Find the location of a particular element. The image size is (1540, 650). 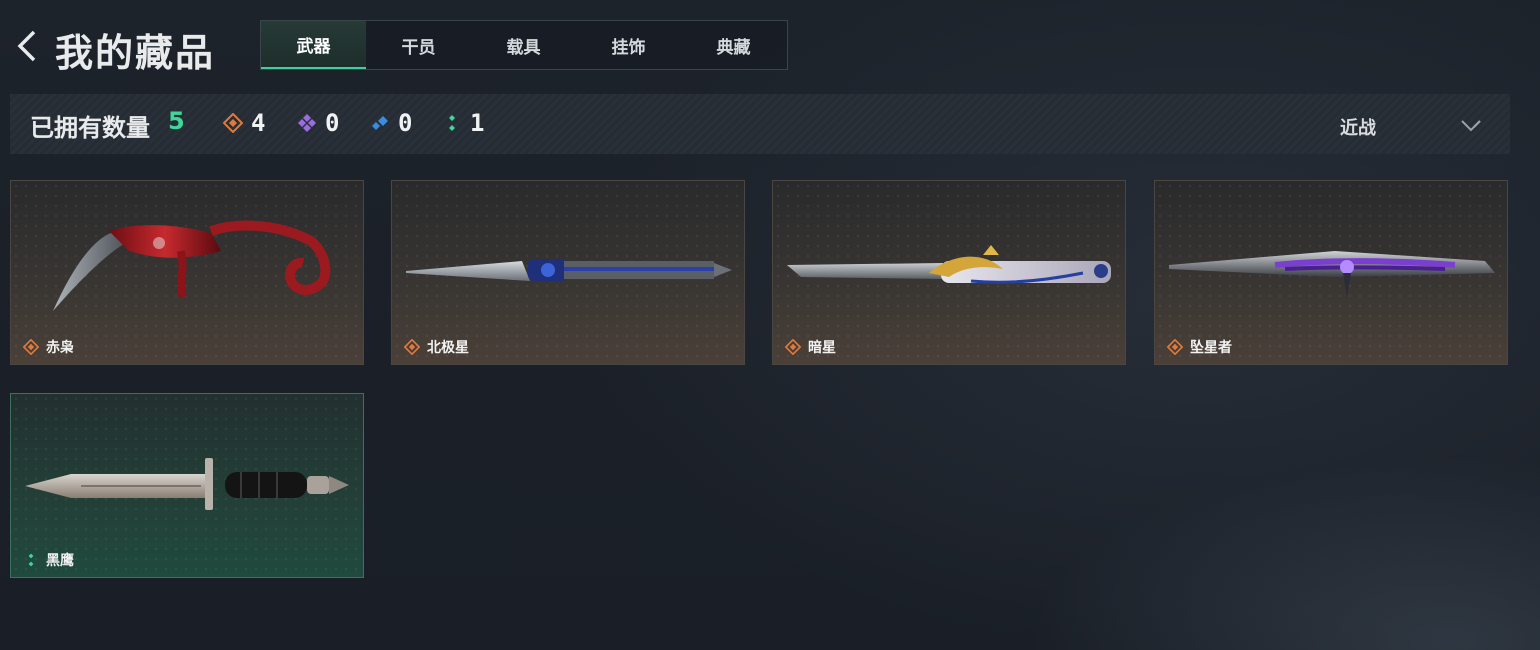

tab-weapons: 武器 is located at coordinates (313, 45).